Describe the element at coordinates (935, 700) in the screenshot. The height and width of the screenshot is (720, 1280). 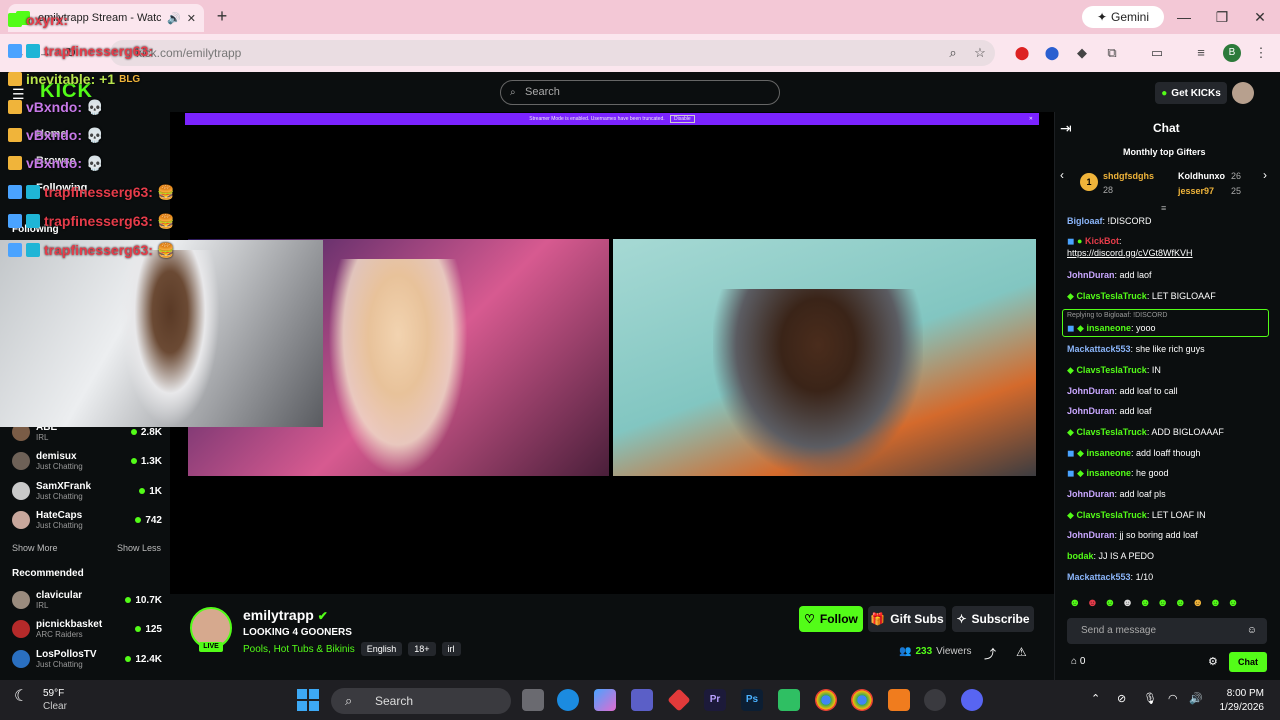
I see `obs-icon` at that location.